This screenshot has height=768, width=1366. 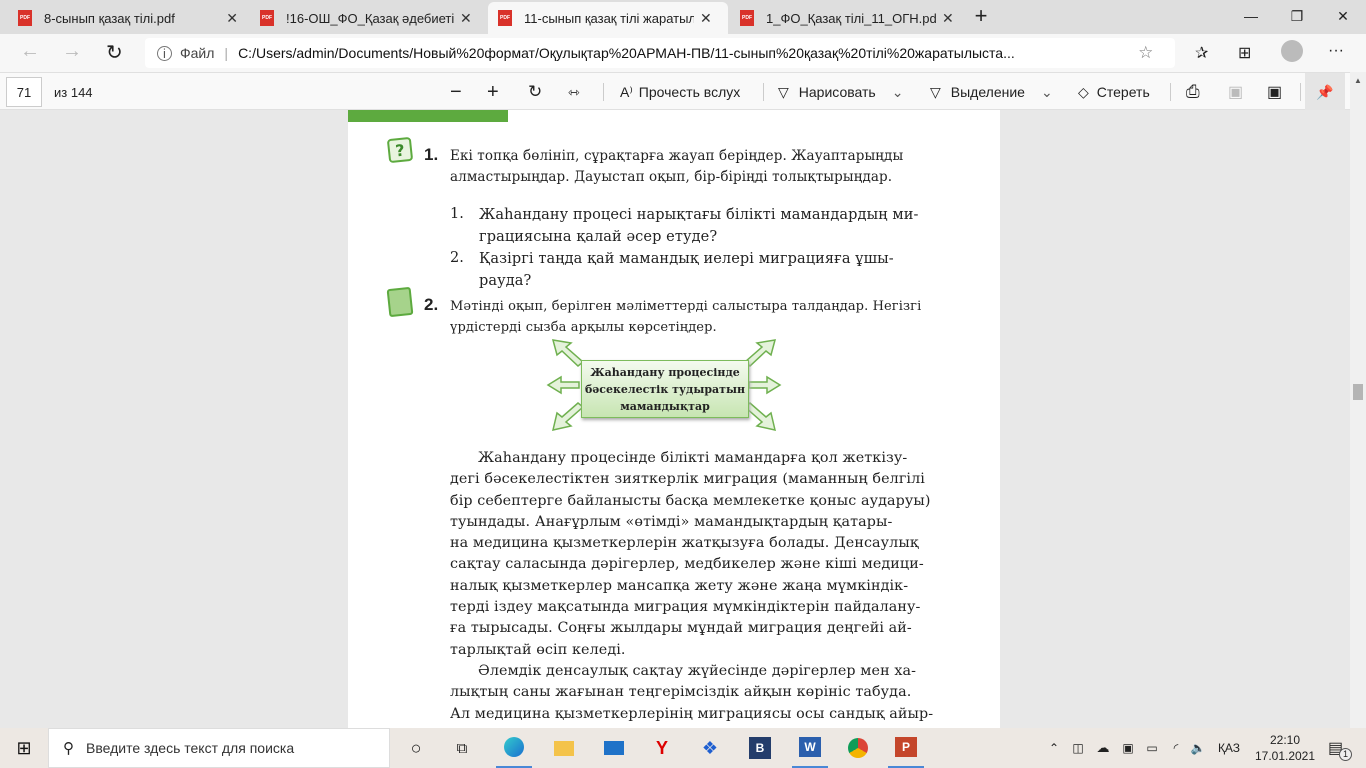 What do you see at coordinates (24, 92) in the screenshot?
I see `page-number-input: 71` at bounding box center [24, 92].